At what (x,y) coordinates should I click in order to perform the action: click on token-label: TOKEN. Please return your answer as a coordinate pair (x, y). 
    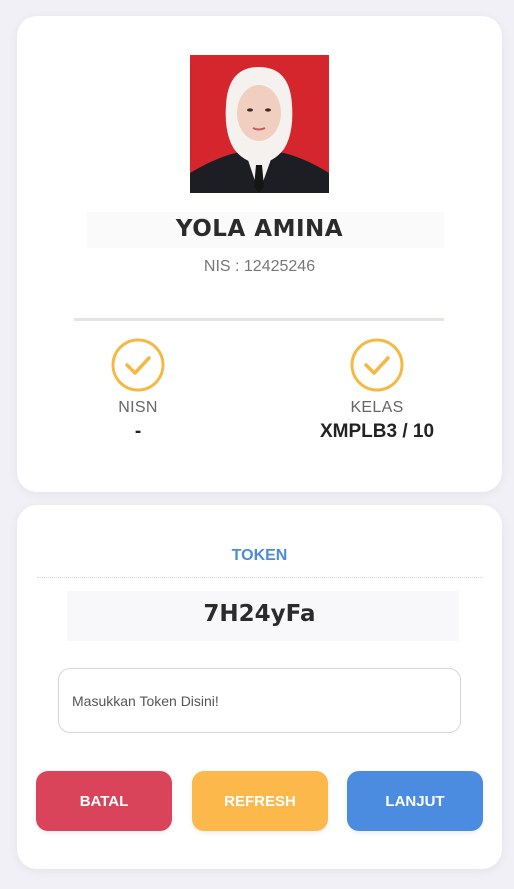
    Looking at the image, I should click on (259, 555).